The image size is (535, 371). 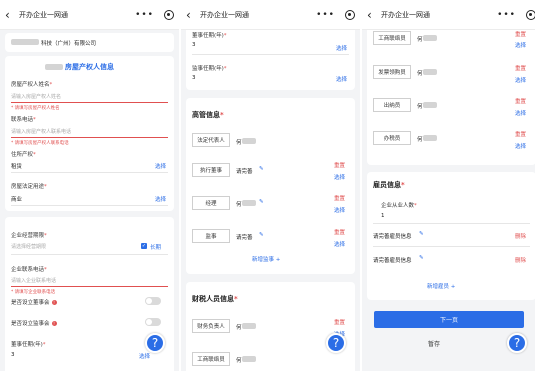 What do you see at coordinates (153, 322) in the screenshot?
I see `supervisor-toggle` at bounding box center [153, 322].